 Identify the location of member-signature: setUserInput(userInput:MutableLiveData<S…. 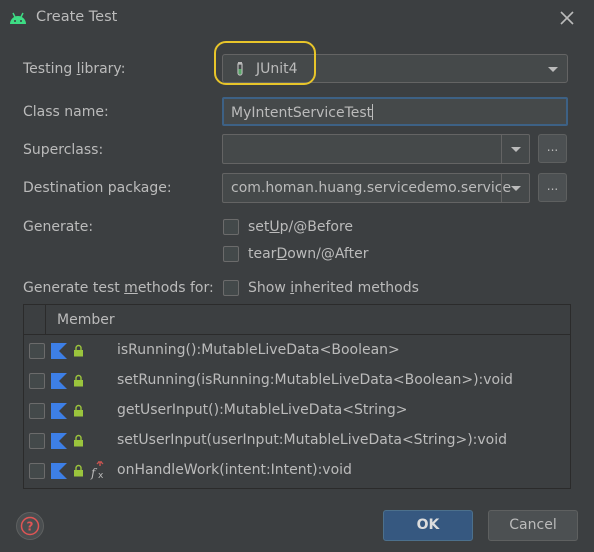
(312, 440).